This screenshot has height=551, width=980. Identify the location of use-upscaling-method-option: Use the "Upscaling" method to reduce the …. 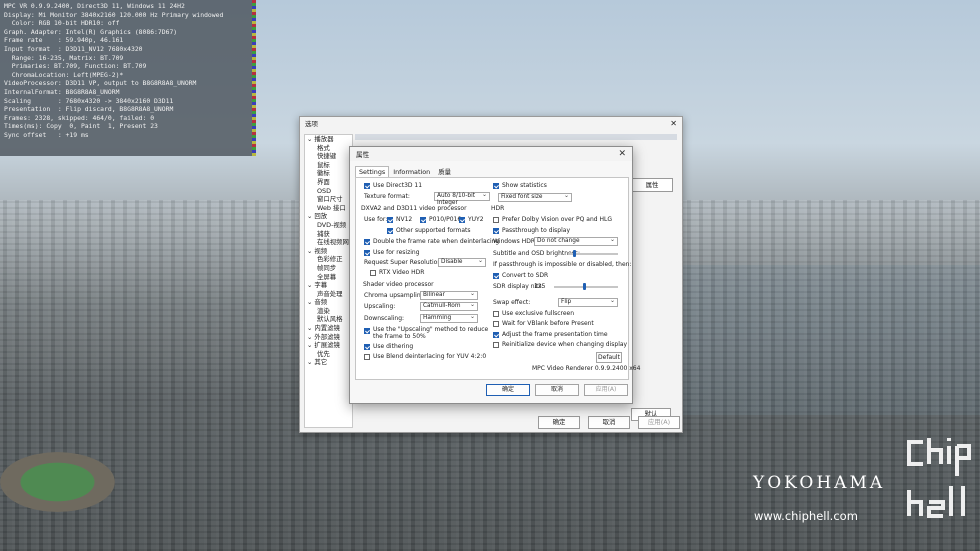
(426, 333).